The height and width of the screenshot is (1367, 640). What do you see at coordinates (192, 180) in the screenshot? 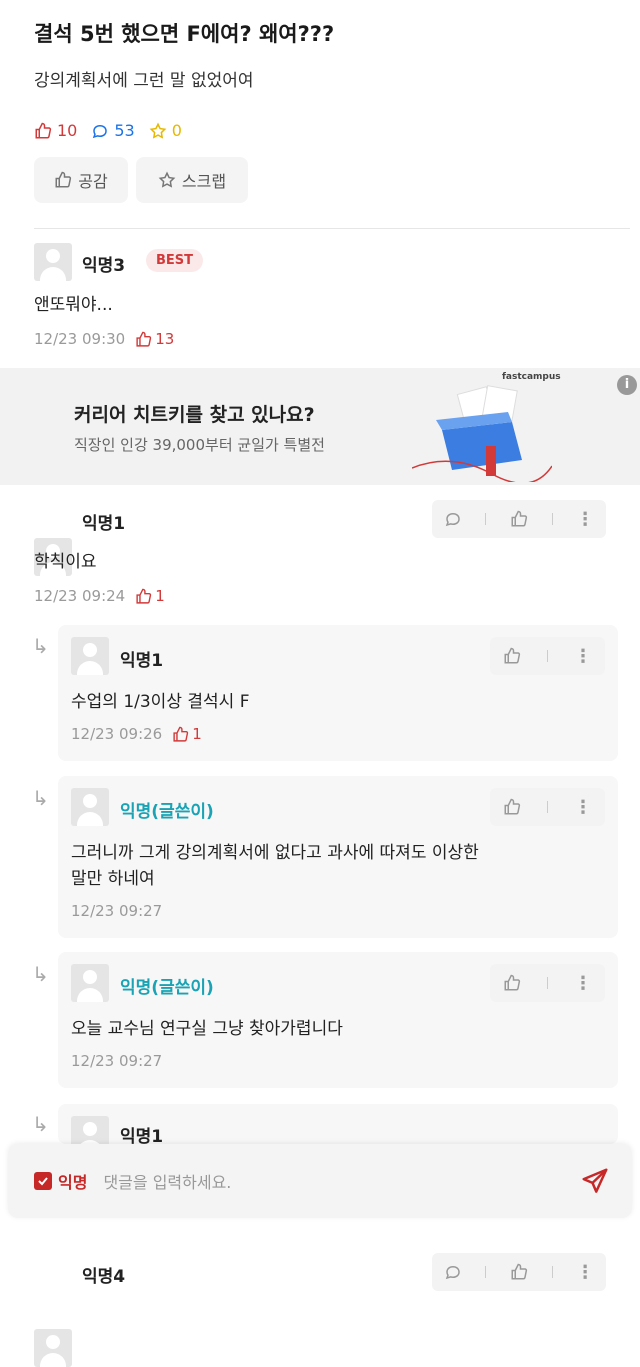
I see `scrap-button: 스크랩` at bounding box center [192, 180].